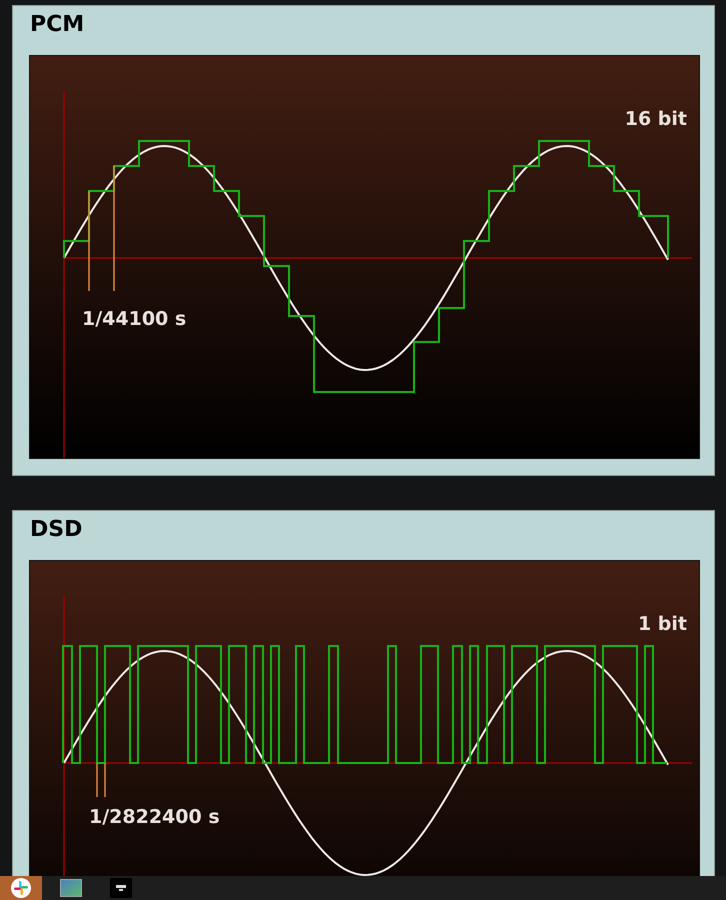 This screenshot has width=726, height=900. I want to click on bit-depth-label: 16 bit, so click(655, 119).